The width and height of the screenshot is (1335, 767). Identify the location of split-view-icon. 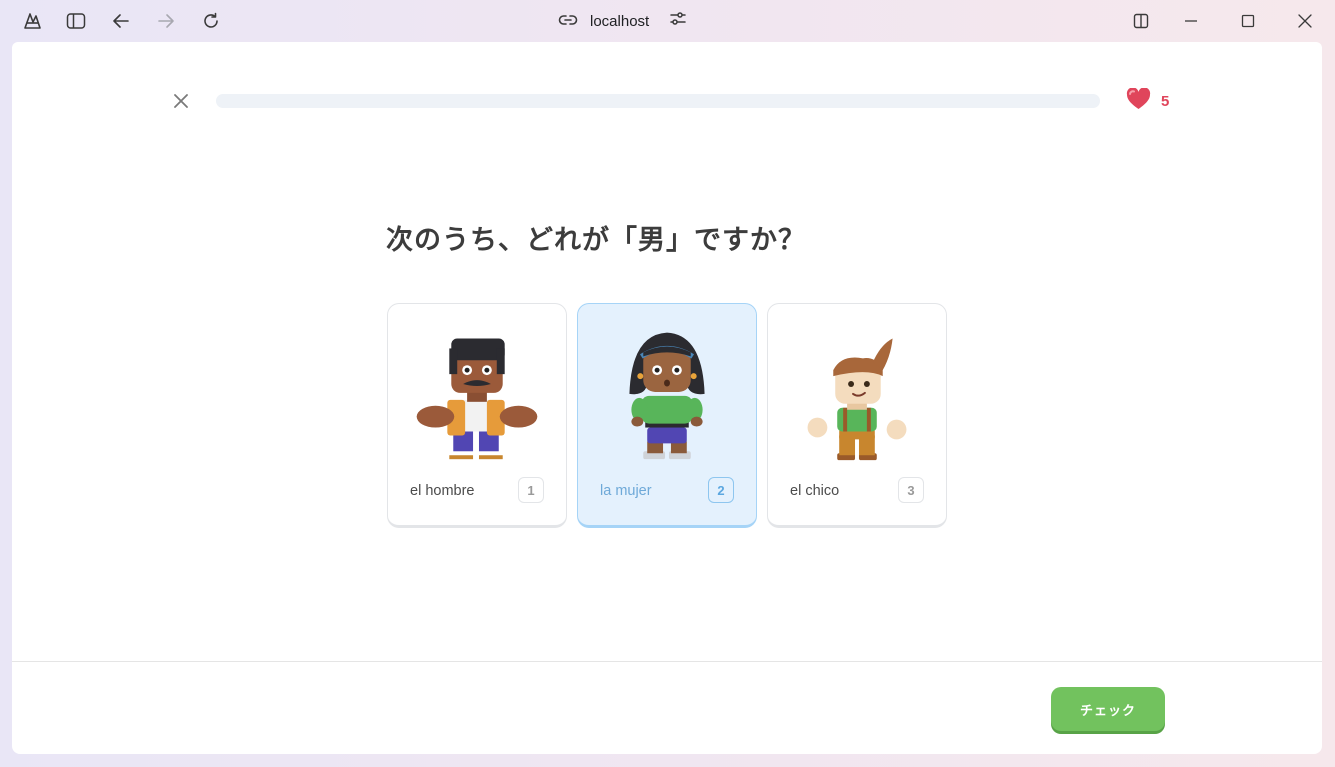
(1141, 21).